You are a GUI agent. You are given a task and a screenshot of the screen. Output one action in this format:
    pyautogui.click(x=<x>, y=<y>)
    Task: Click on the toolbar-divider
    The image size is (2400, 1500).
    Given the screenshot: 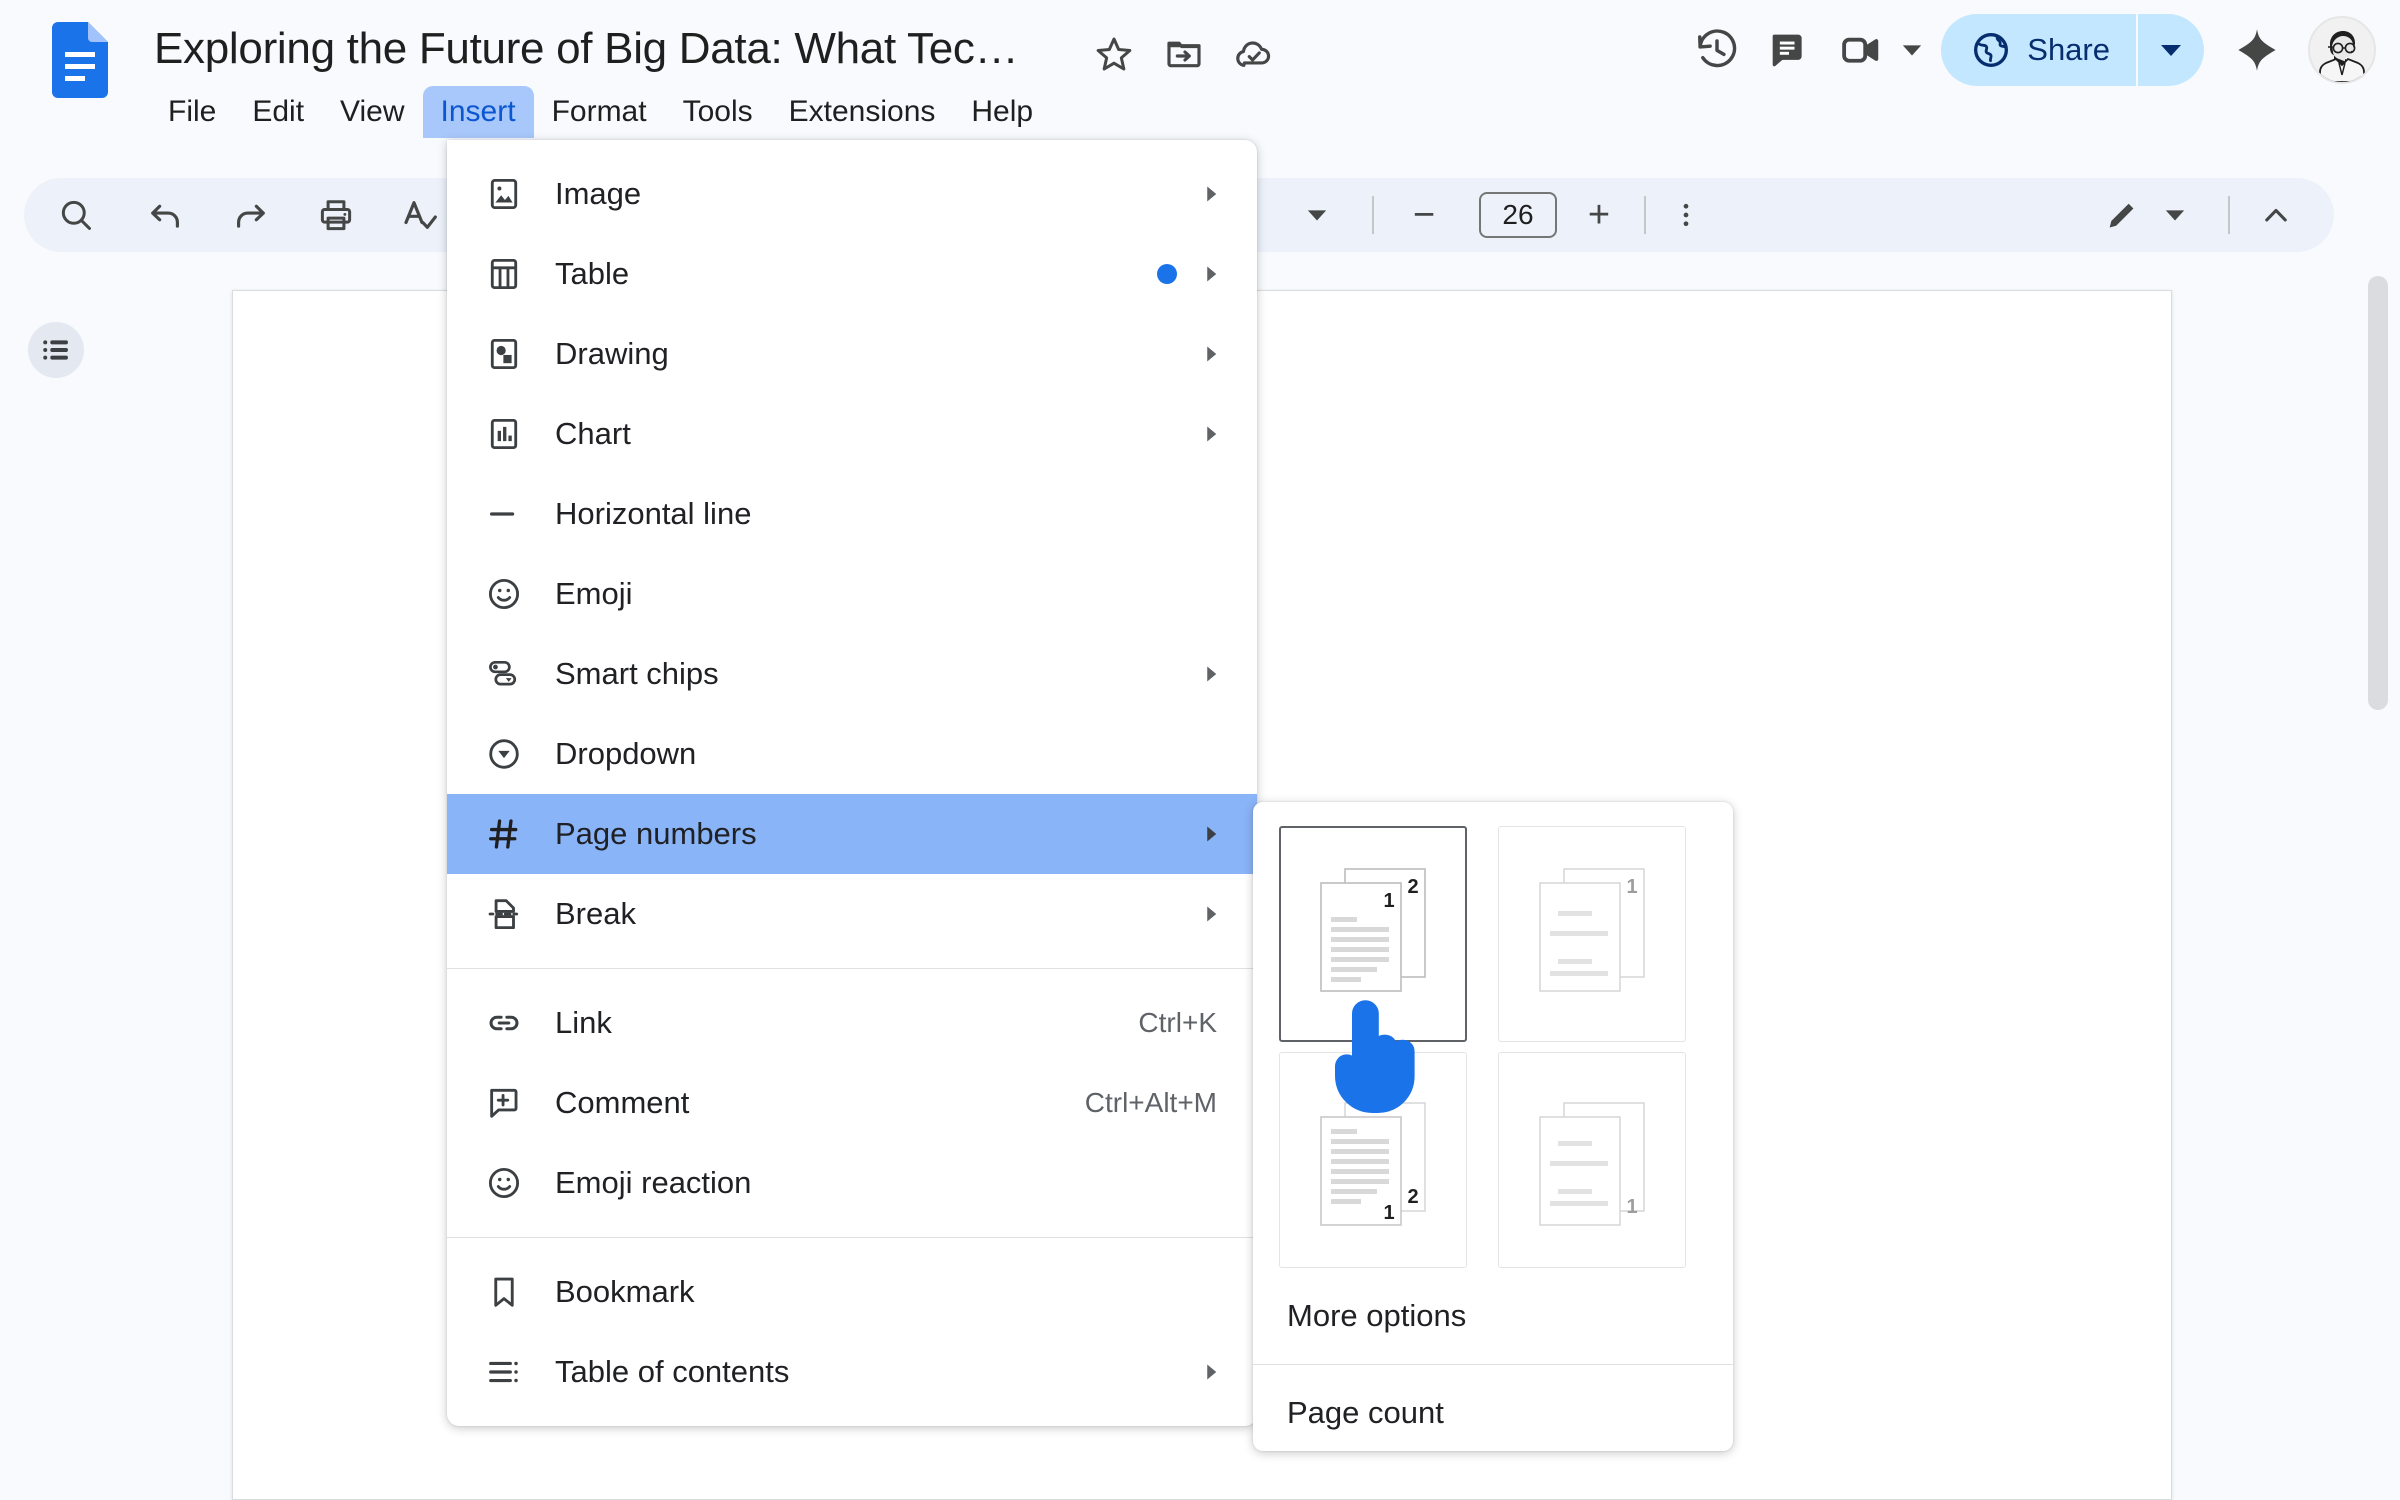 What is the action you would take?
    pyautogui.click(x=1373, y=215)
    